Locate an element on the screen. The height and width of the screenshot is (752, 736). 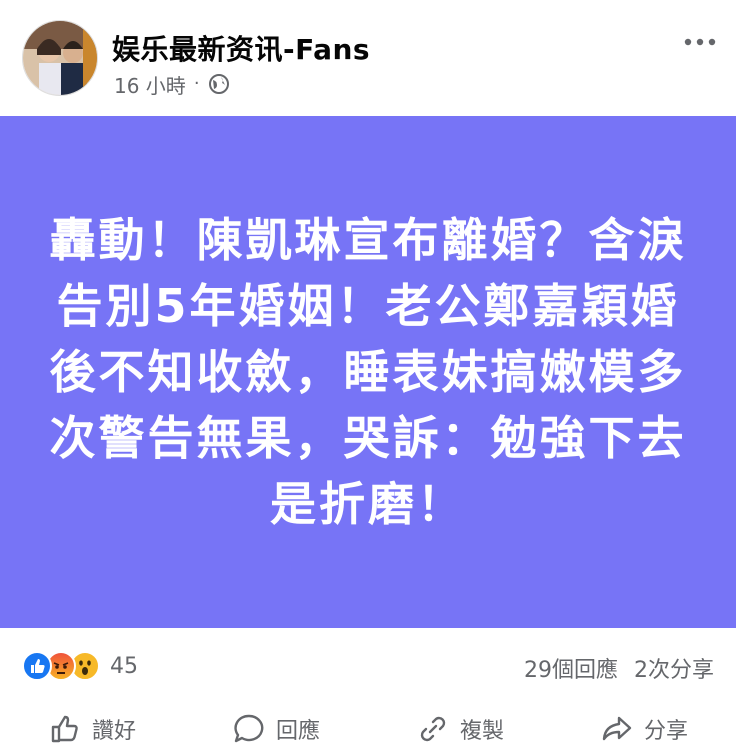
shares-count: 2次分享 is located at coordinates (674, 668).